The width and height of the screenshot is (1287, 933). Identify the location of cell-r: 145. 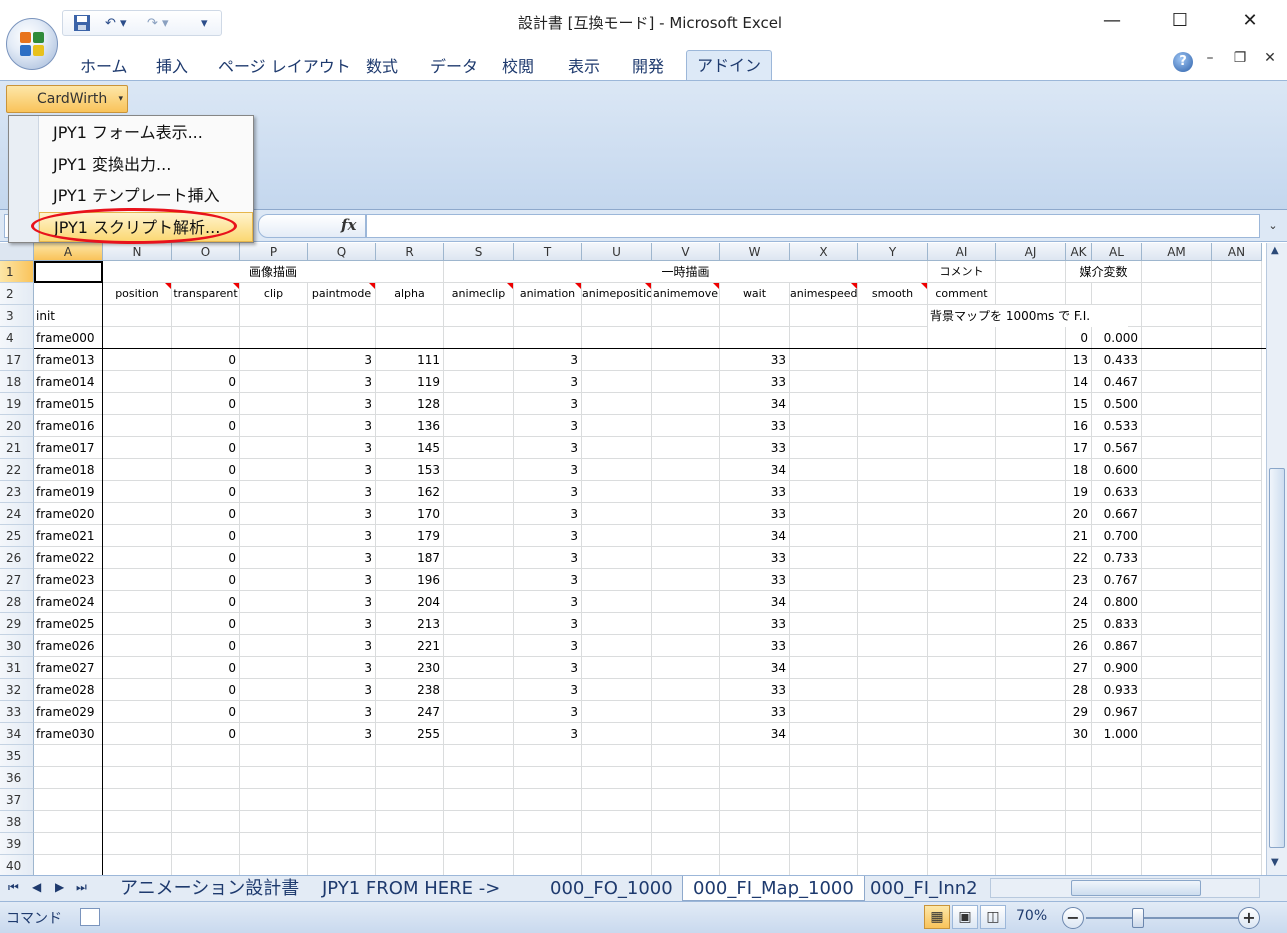
(410, 448).